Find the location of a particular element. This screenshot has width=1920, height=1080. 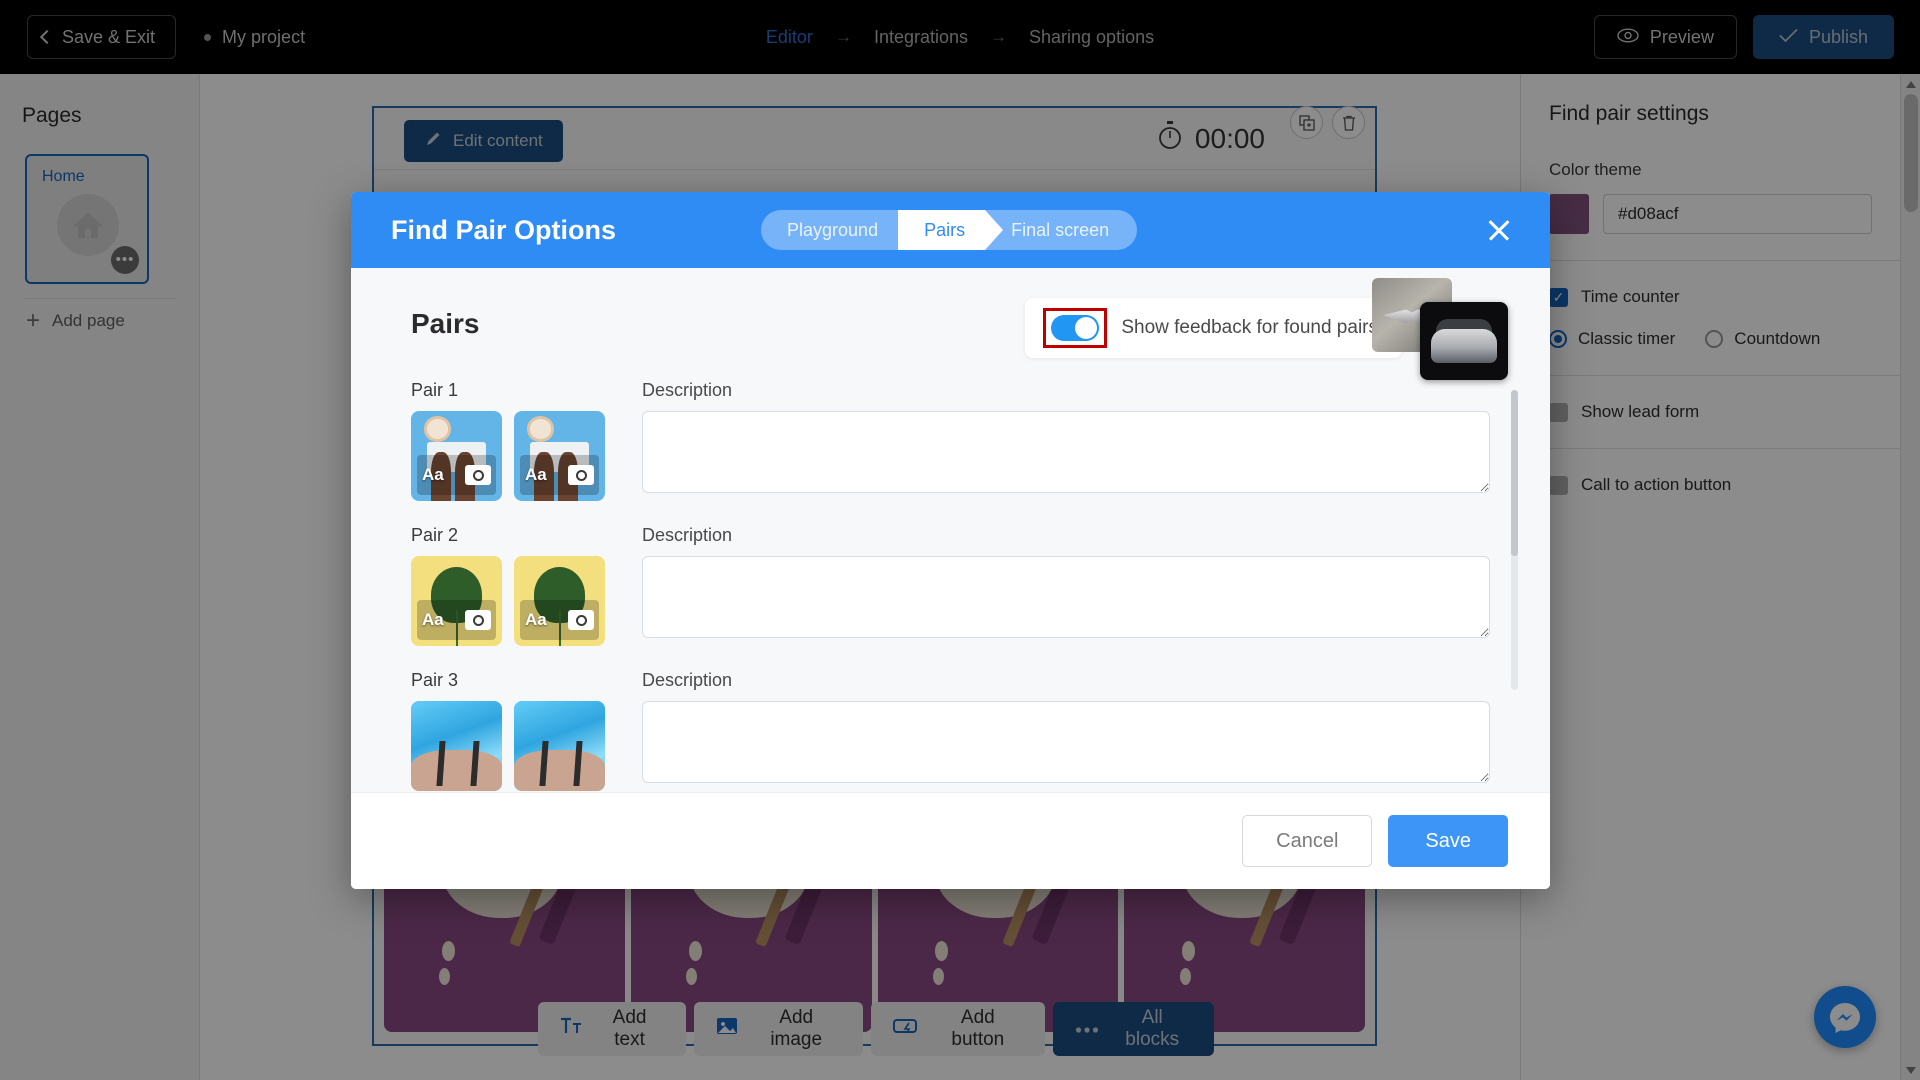

pair-row: Pair 1 Aa Aa Description is located at coordinates (950, 440).